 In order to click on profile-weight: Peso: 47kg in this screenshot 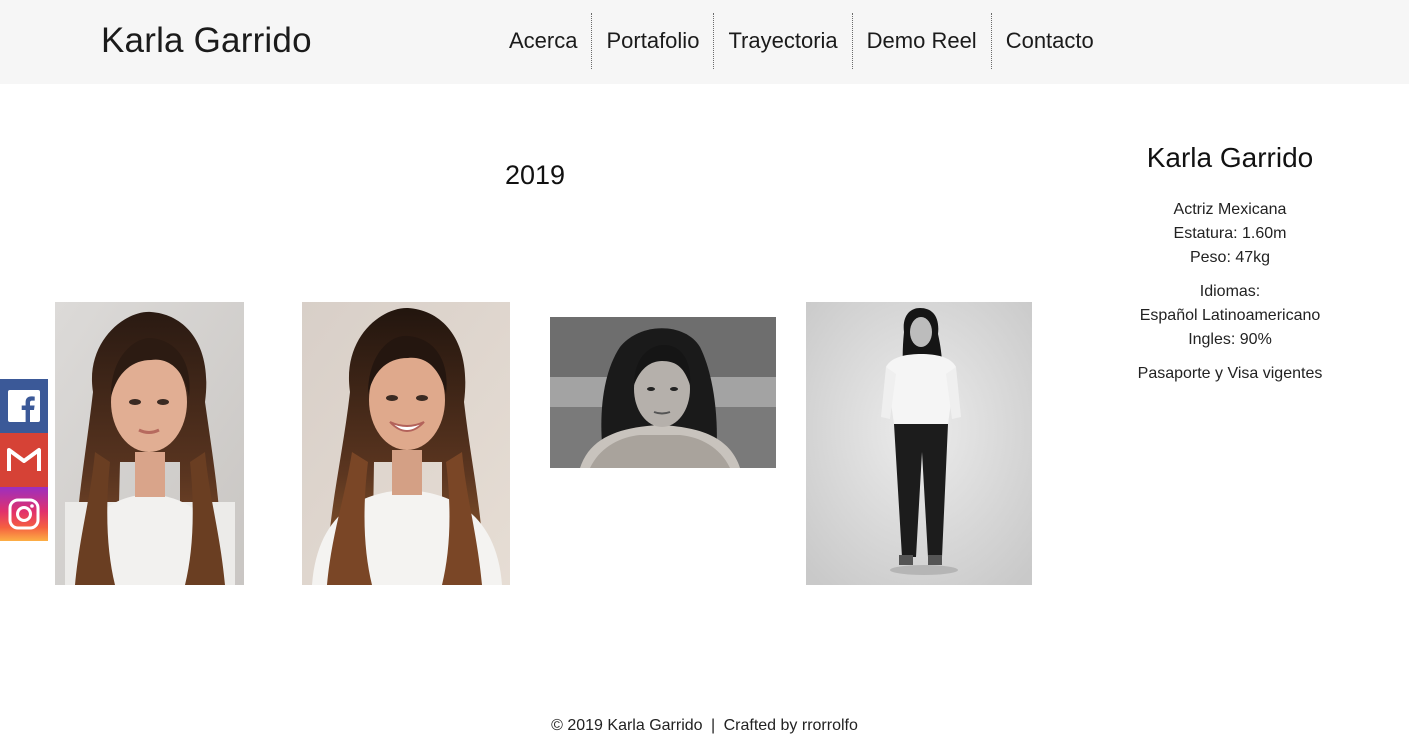, I will do `click(1230, 257)`.